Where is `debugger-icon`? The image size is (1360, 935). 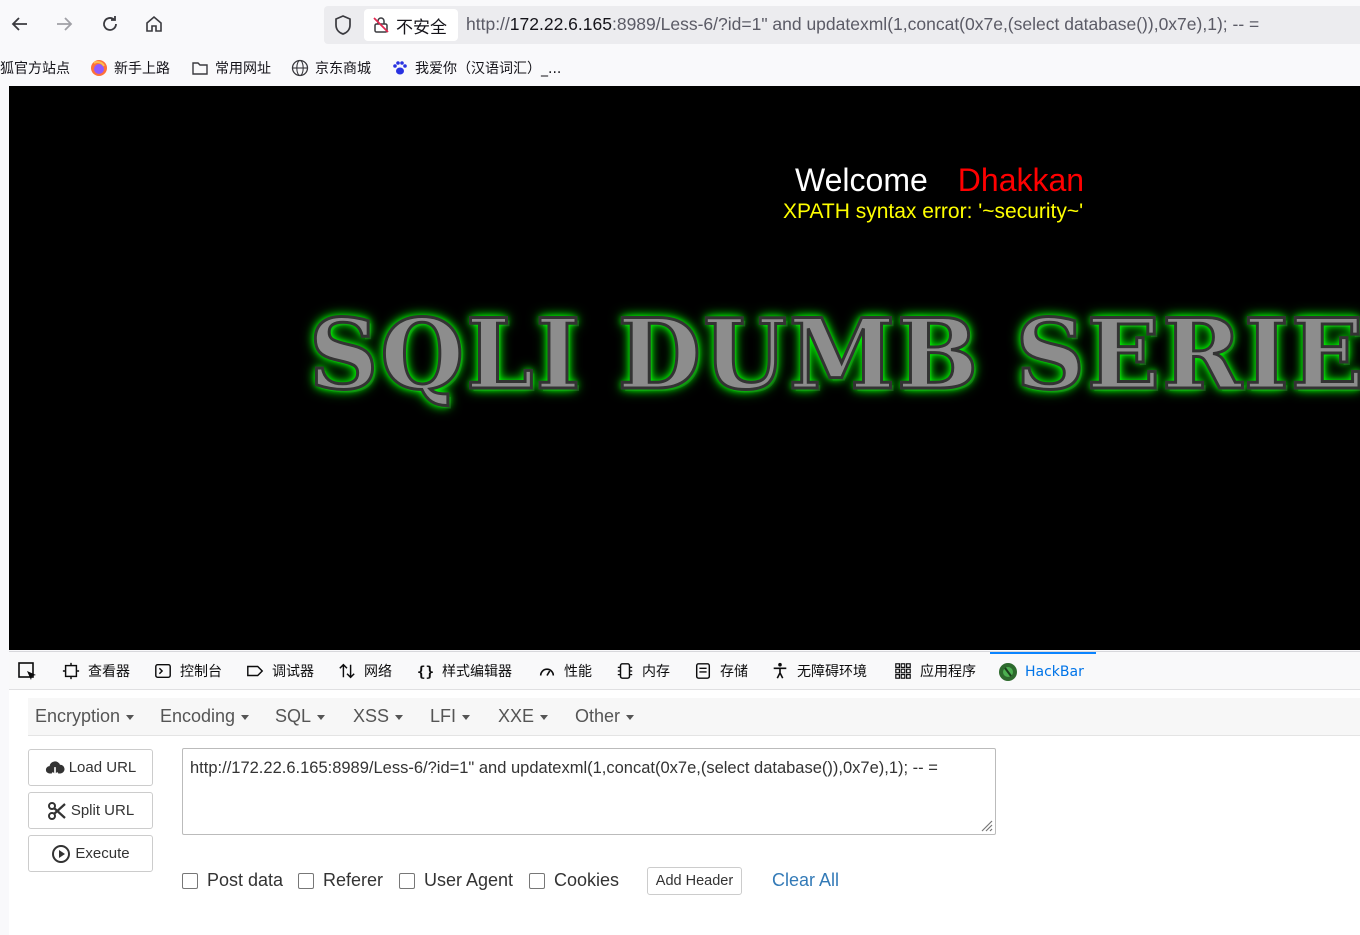 debugger-icon is located at coordinates (255, 671).